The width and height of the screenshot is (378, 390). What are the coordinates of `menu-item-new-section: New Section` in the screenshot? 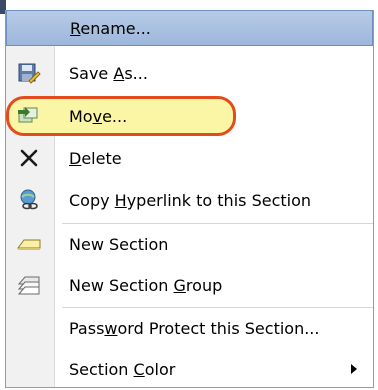 It's located at (189, 244).